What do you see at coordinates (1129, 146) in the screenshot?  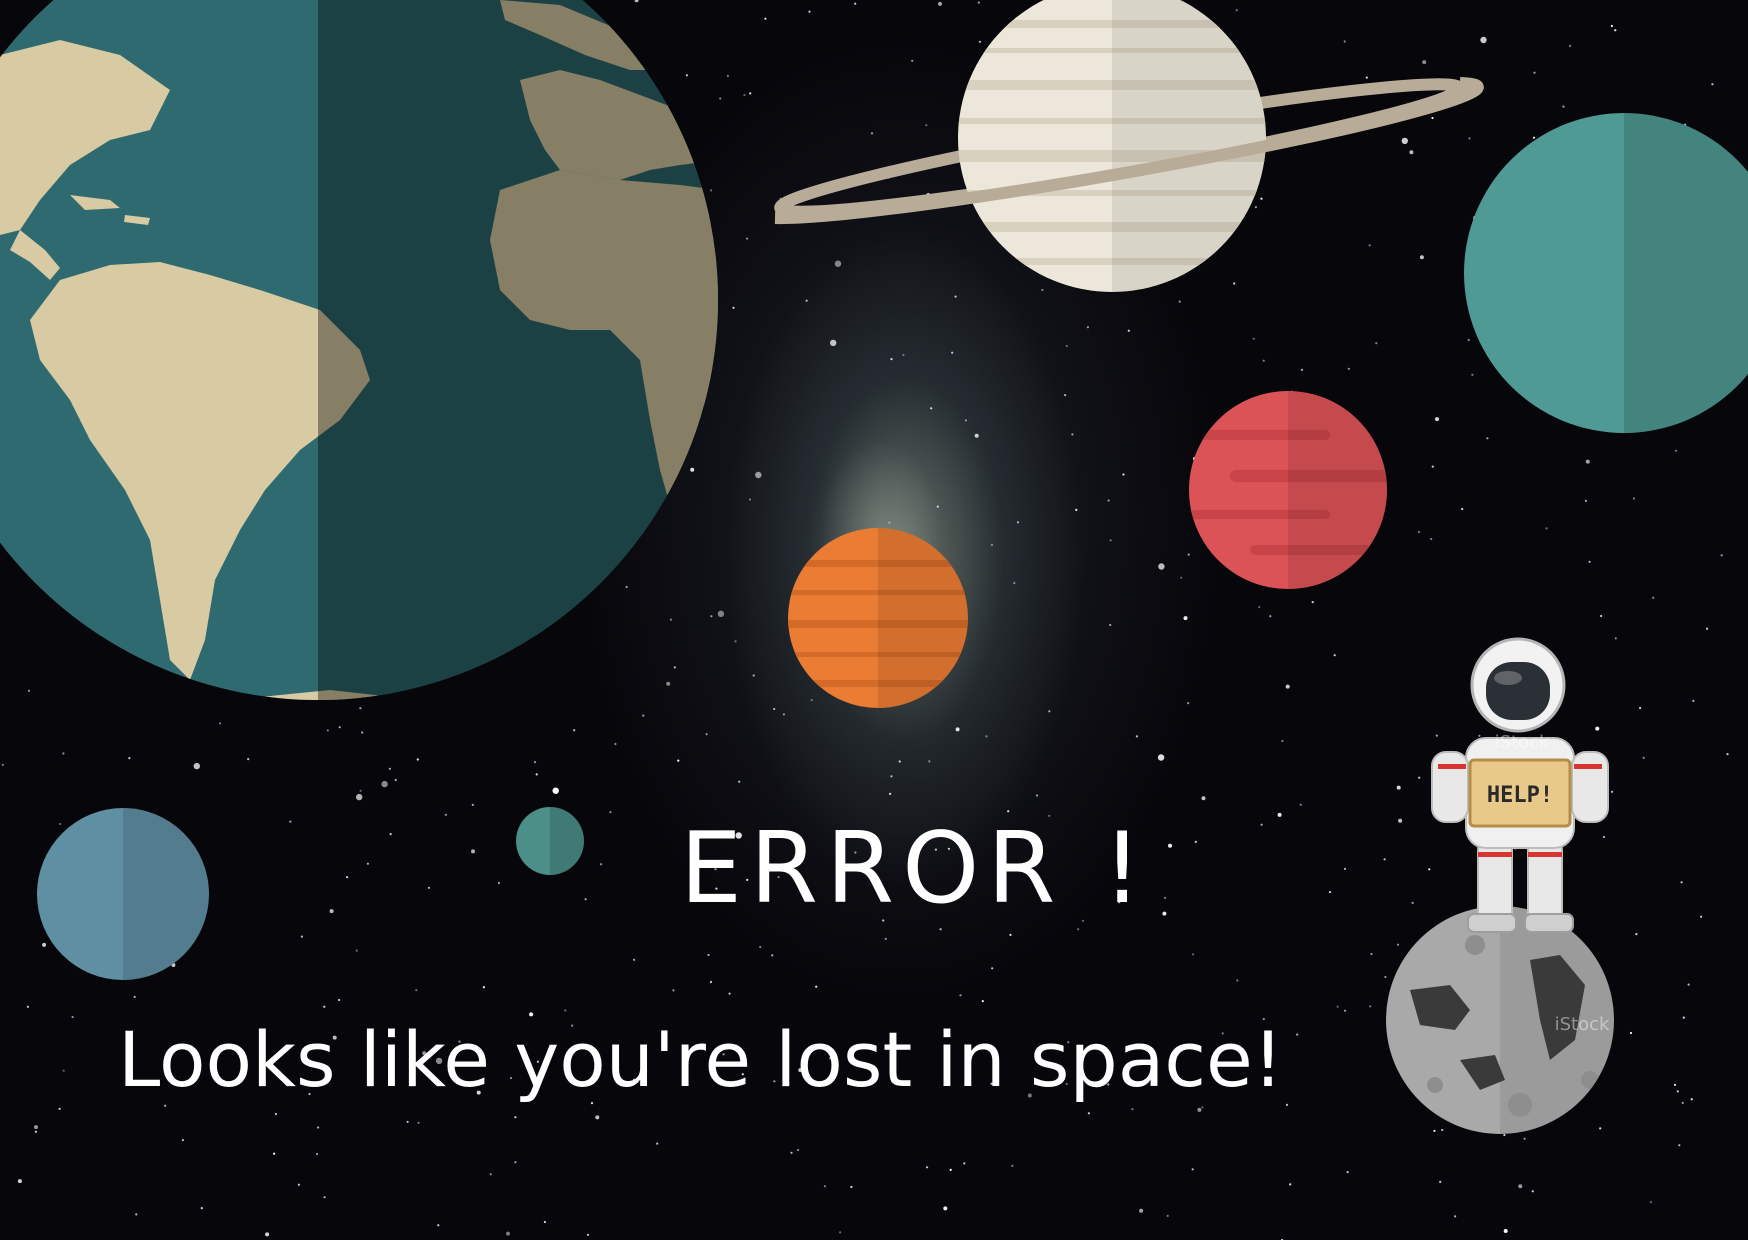 I see `saturn-planet` at bounding box center [1129, 146].